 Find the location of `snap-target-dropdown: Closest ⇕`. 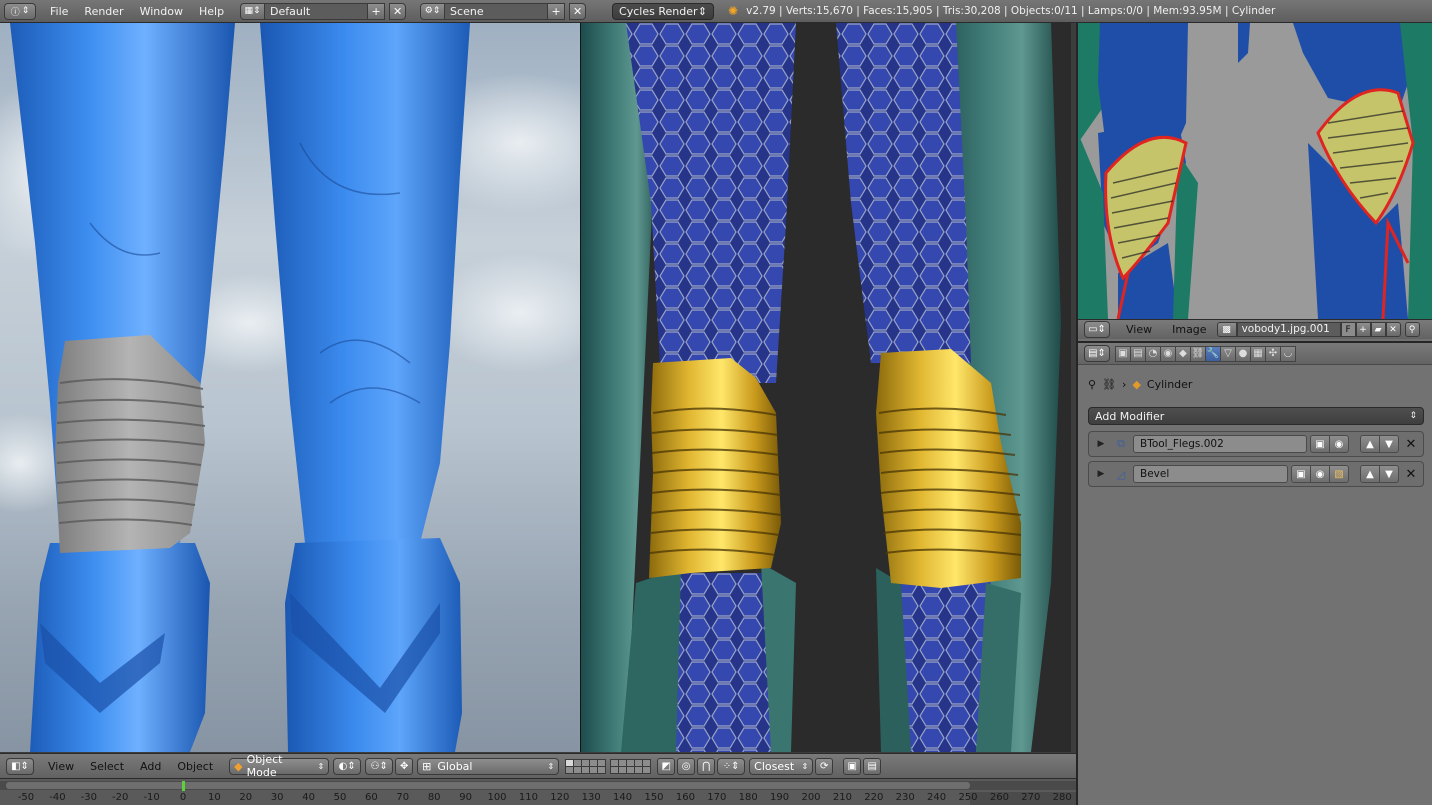

snap-target-dropdown: Closest ⇕ is located at coordinates (781, 766).